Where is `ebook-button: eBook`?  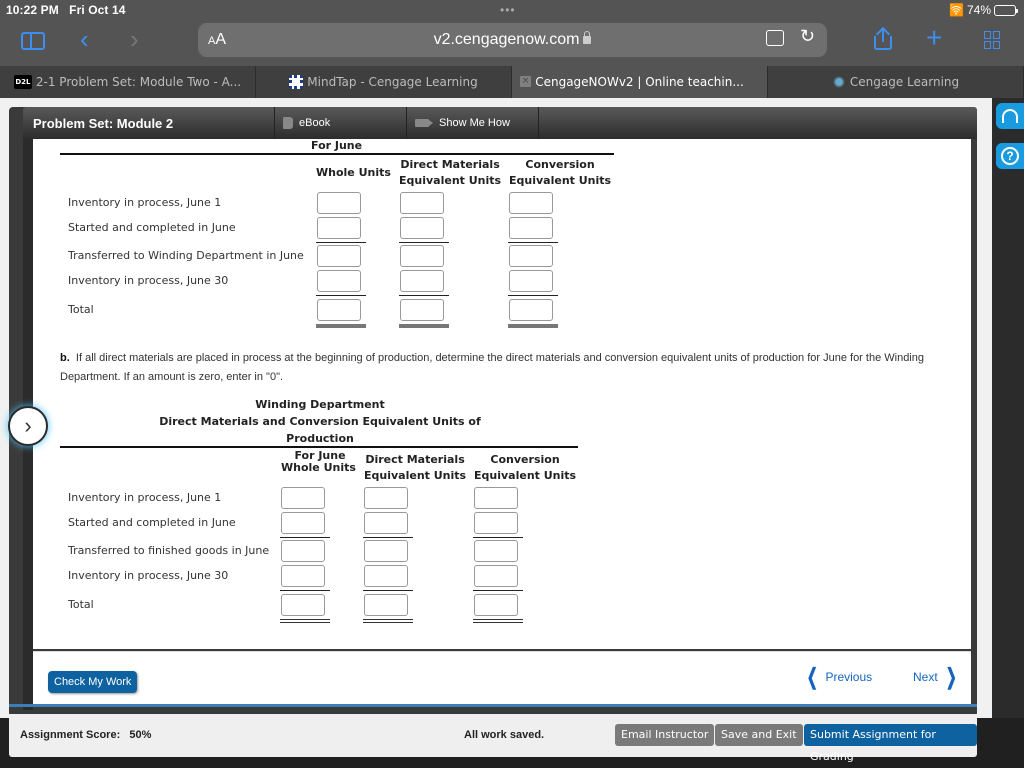
ebook-button: eBook is located at coordinates (341, 123).